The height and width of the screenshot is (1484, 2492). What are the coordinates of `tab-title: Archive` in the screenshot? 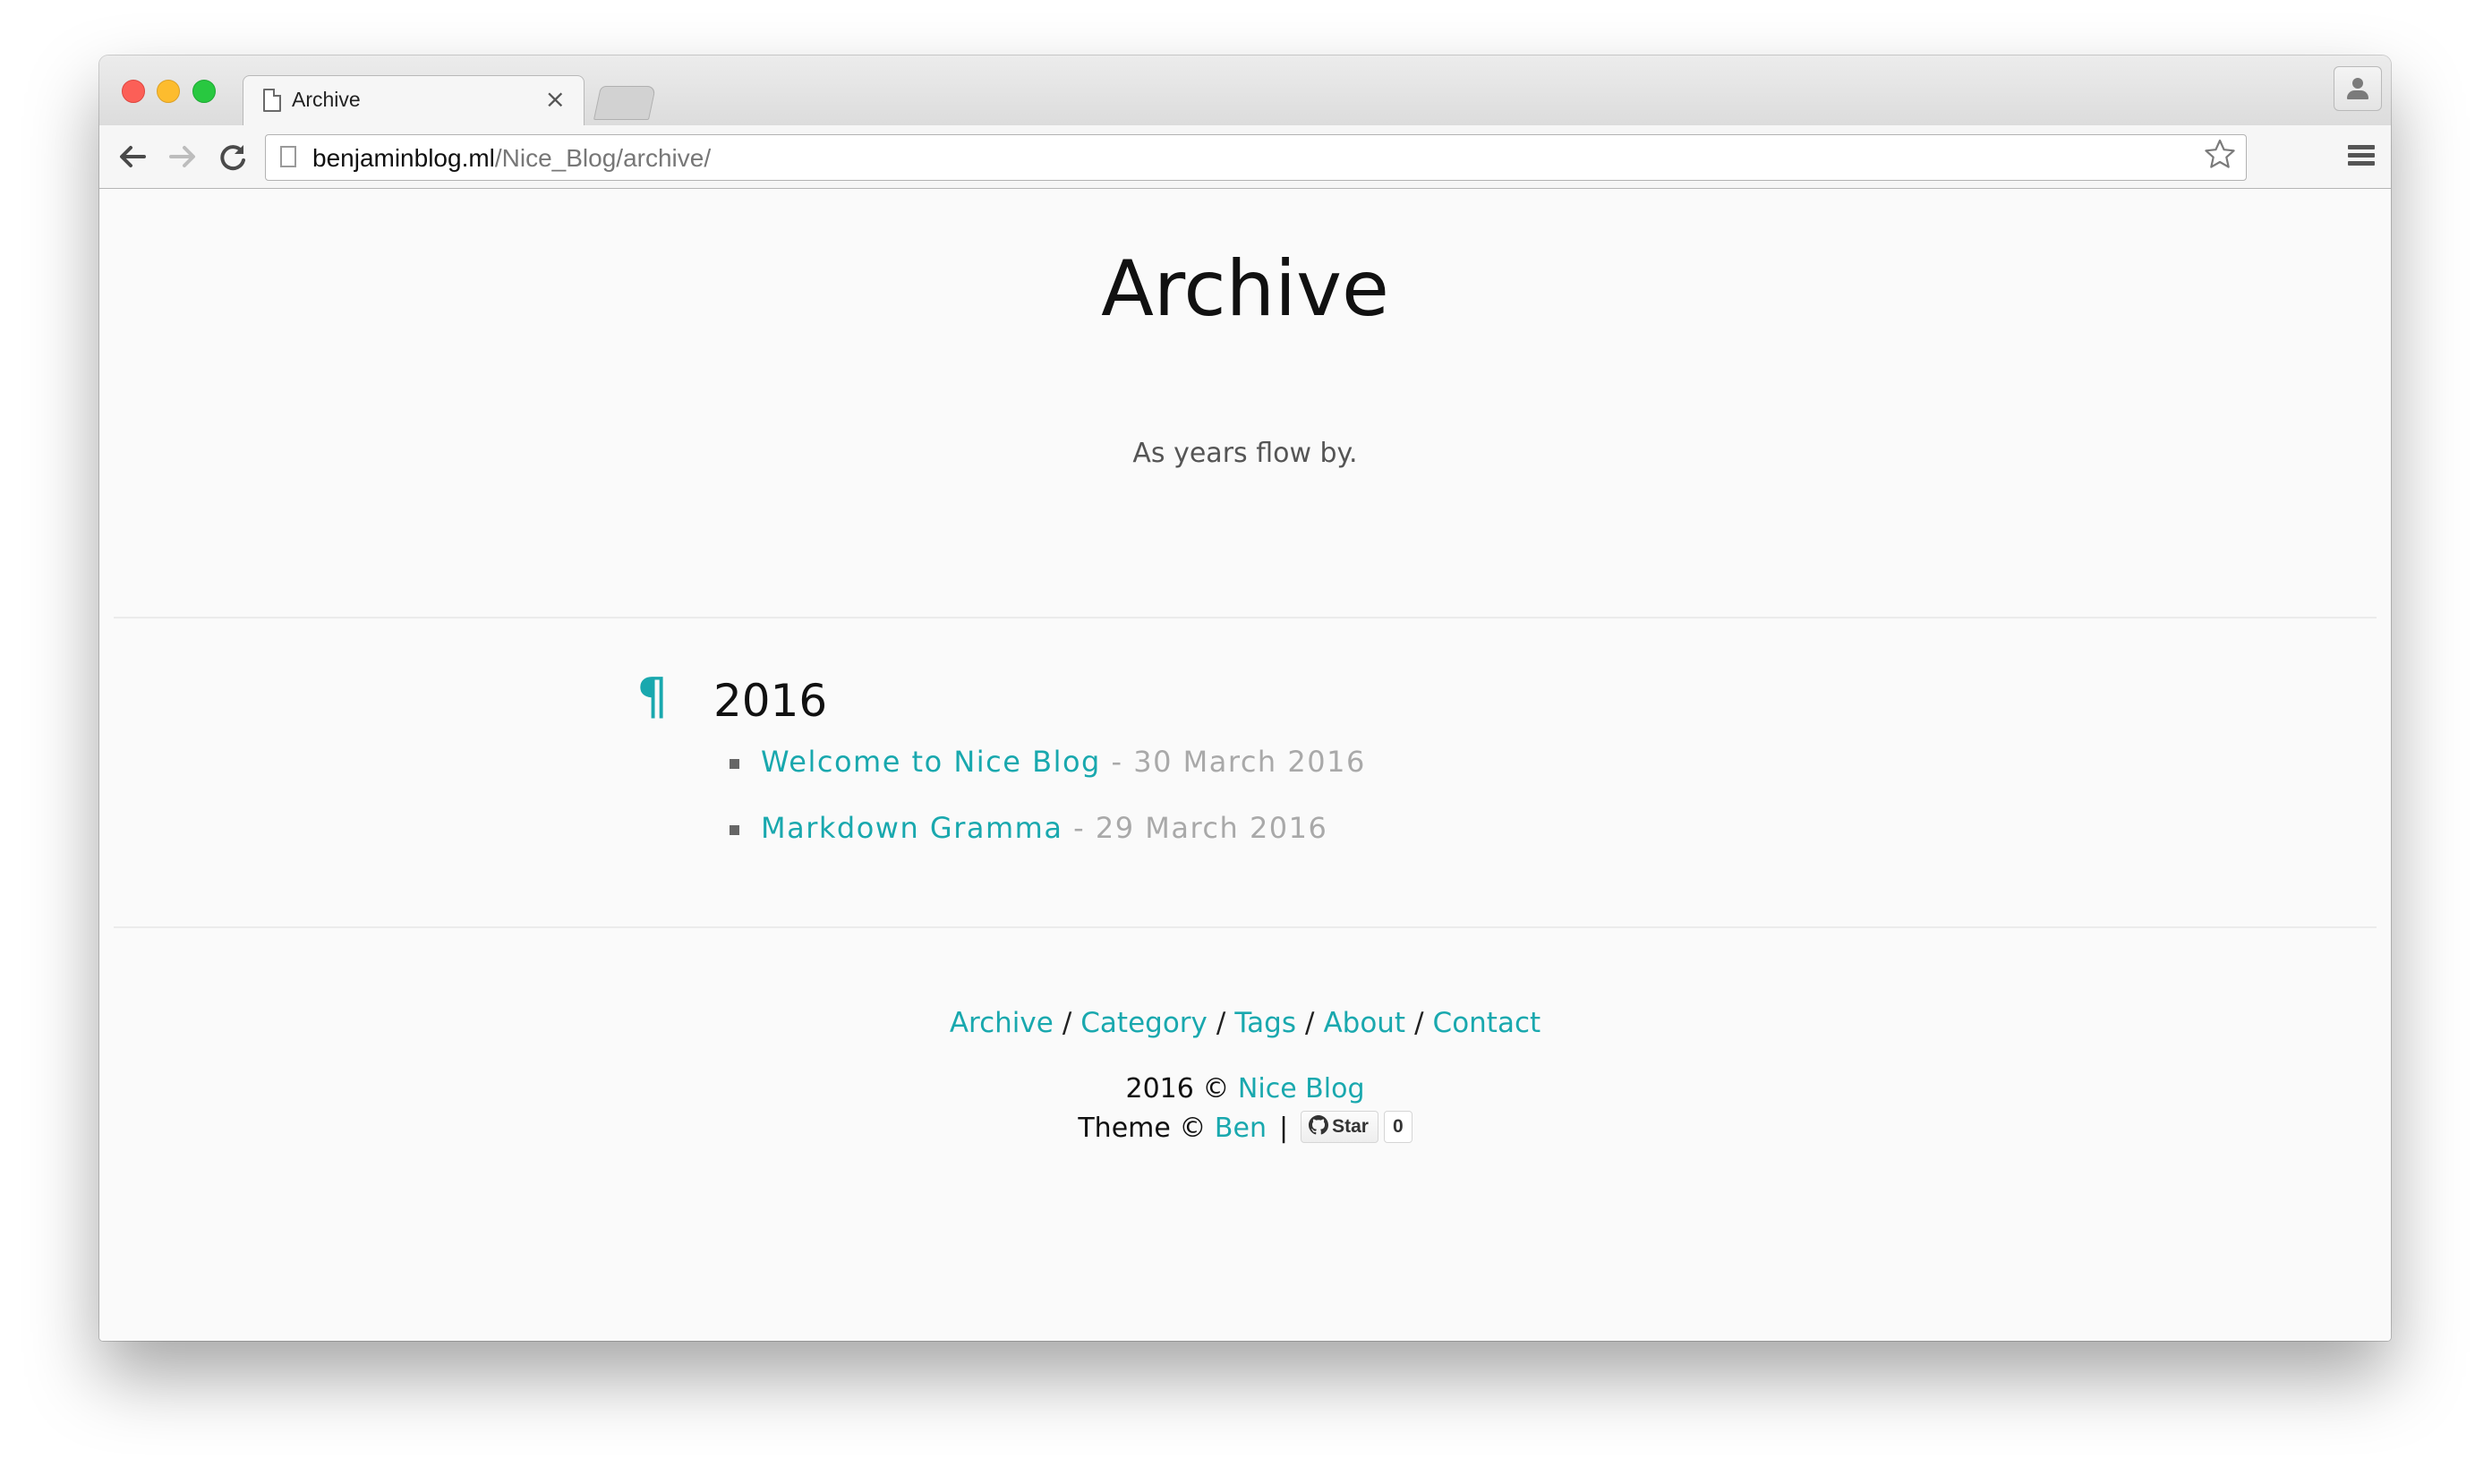 It's located at (326, 99).